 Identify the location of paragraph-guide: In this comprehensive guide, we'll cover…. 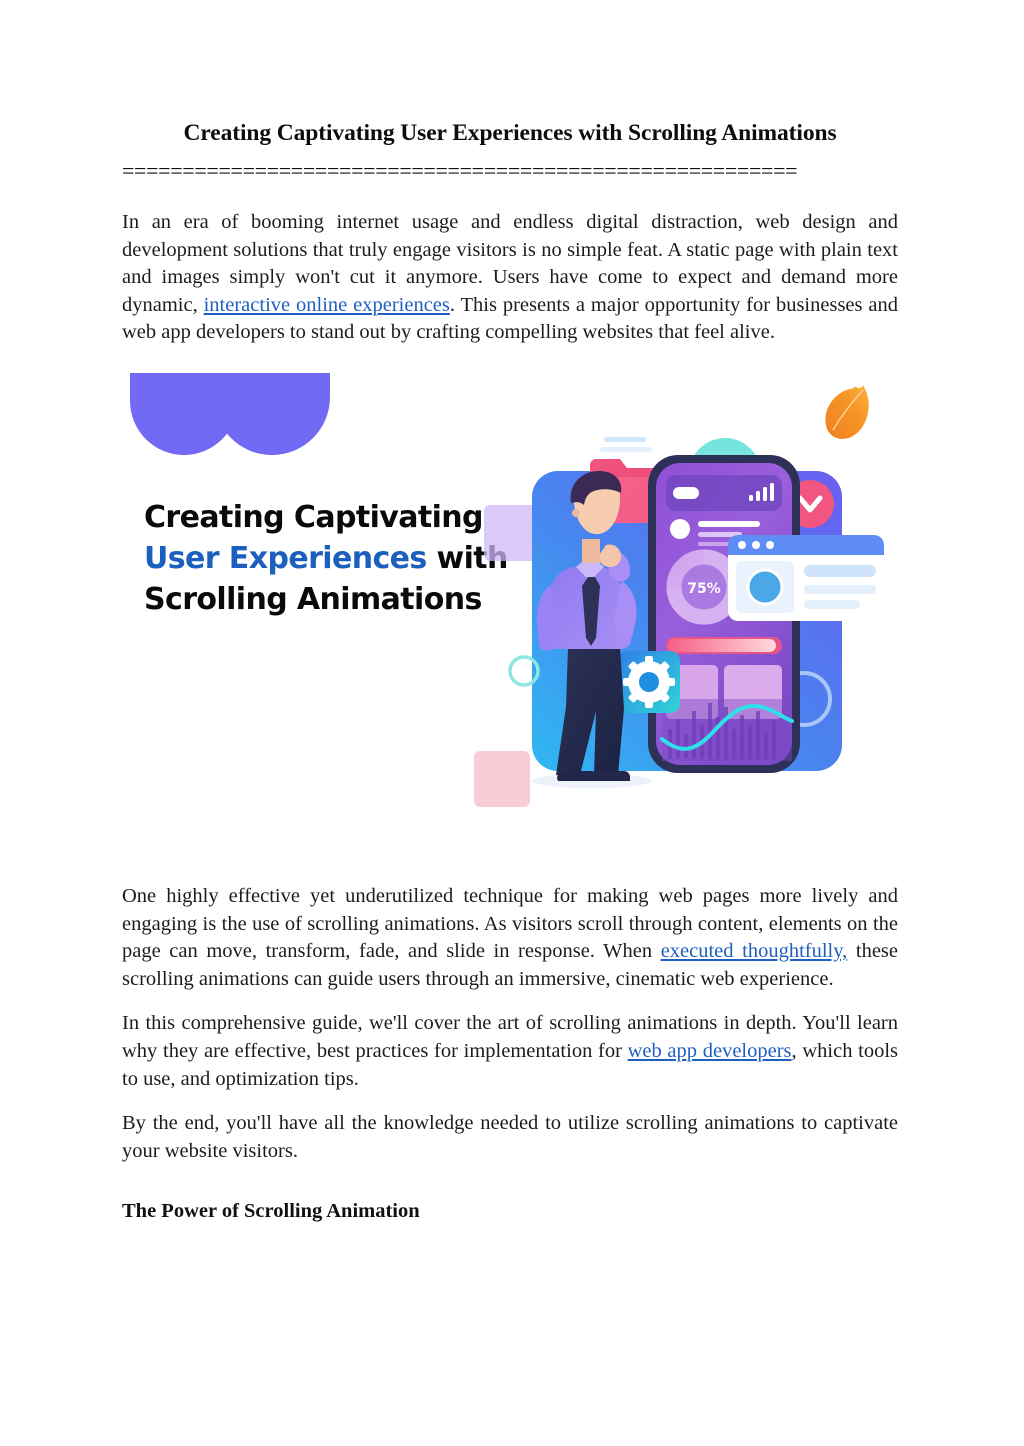
(510, 1051).